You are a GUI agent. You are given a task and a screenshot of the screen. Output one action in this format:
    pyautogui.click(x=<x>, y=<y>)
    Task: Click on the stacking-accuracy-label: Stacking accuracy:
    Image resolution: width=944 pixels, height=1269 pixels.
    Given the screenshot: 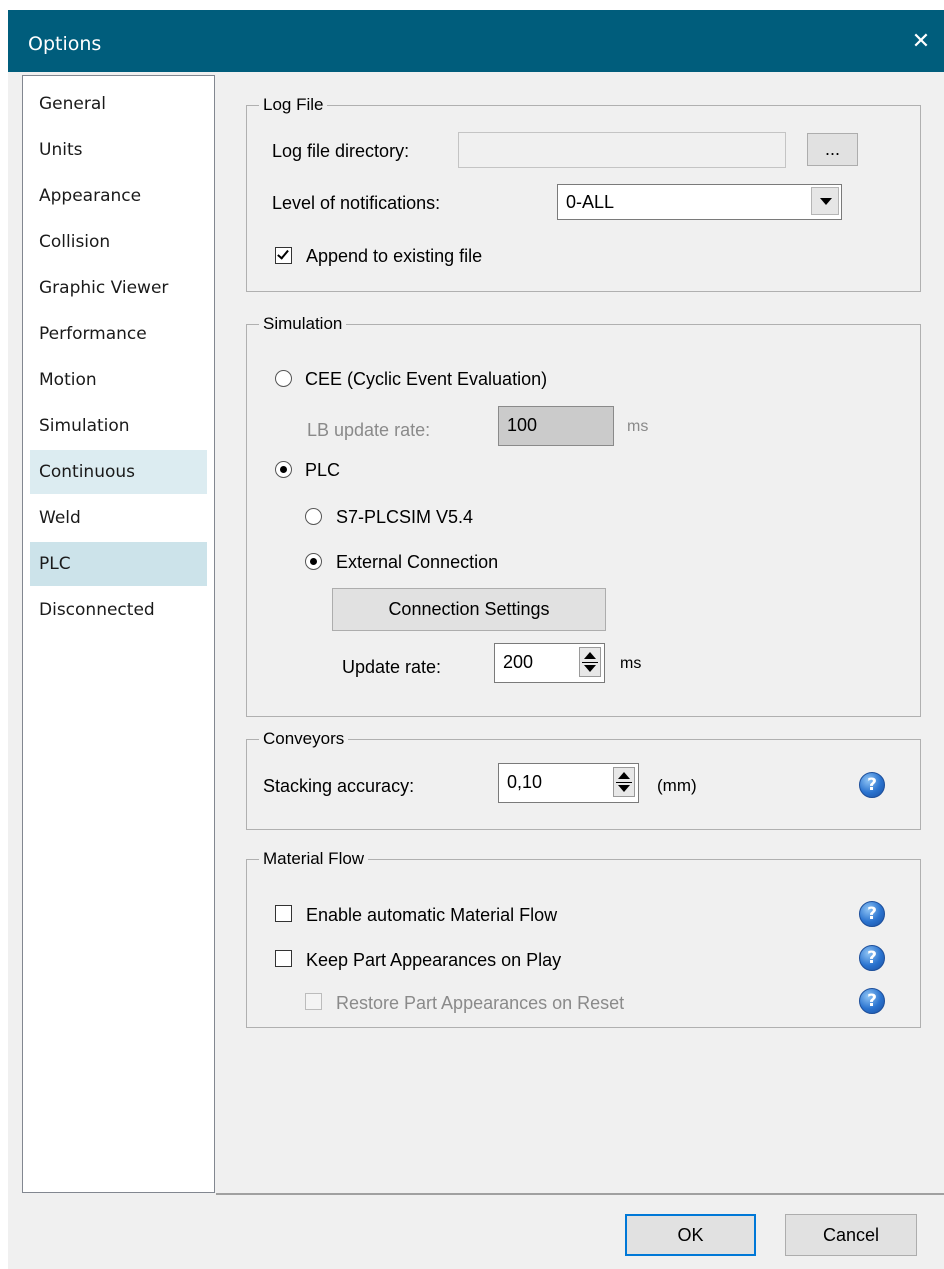 What is the action you would take?
    pyautogui.click(x=339, y=786)
    